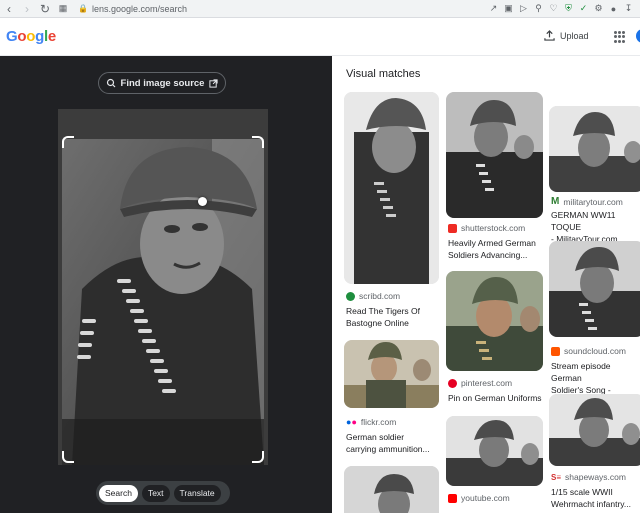 The width and height of the screenshot is (640, 513). Describe the element at coordinates (214, 83) in the screenshot. I see `open-in-new-icon` at that location.